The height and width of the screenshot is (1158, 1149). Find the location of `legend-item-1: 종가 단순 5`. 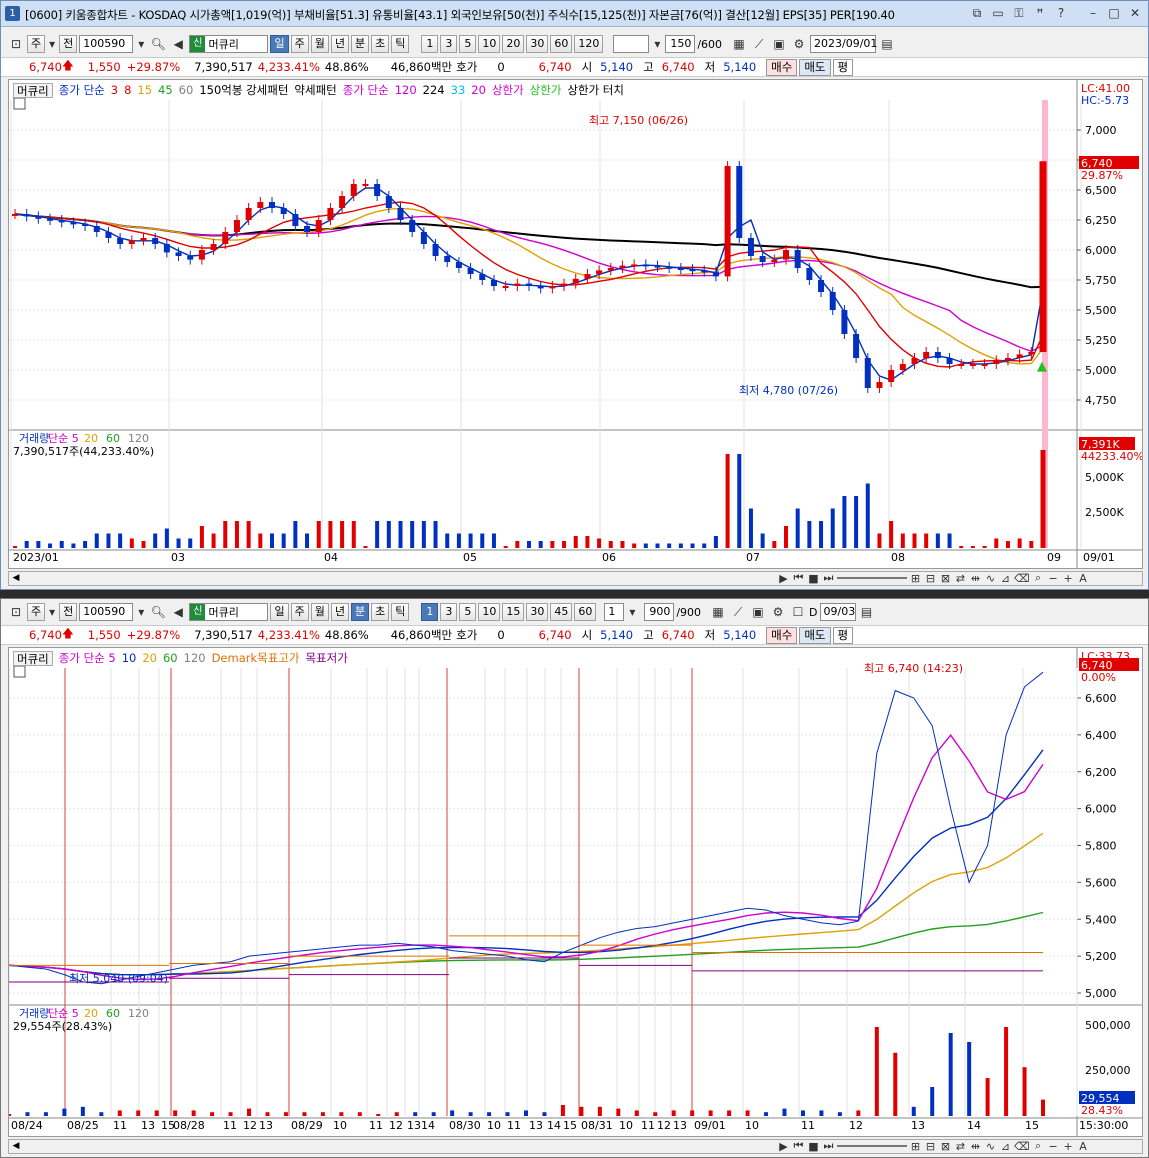

legend-item-1: 종가 단순 5 is located at coordinates (87, 658).